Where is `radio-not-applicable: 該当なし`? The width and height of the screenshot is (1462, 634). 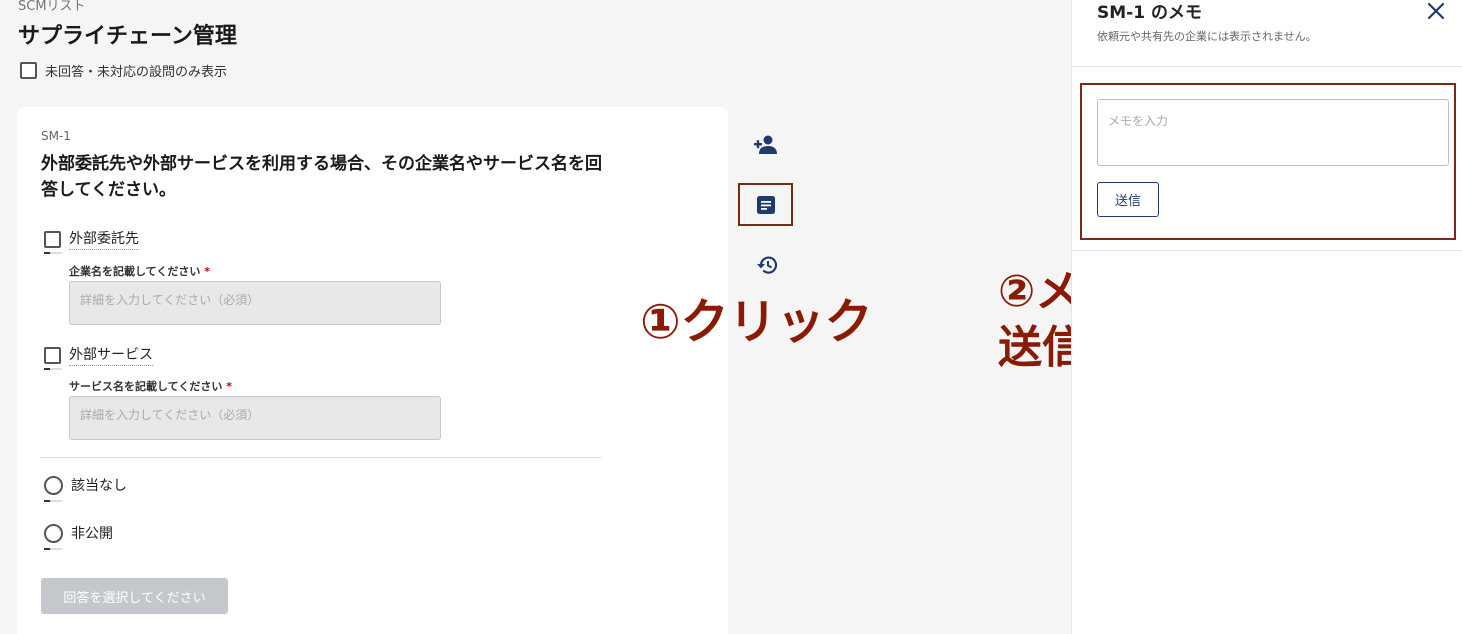 radio-not-applicable: 該当なし is located at coordinates (85, 485).